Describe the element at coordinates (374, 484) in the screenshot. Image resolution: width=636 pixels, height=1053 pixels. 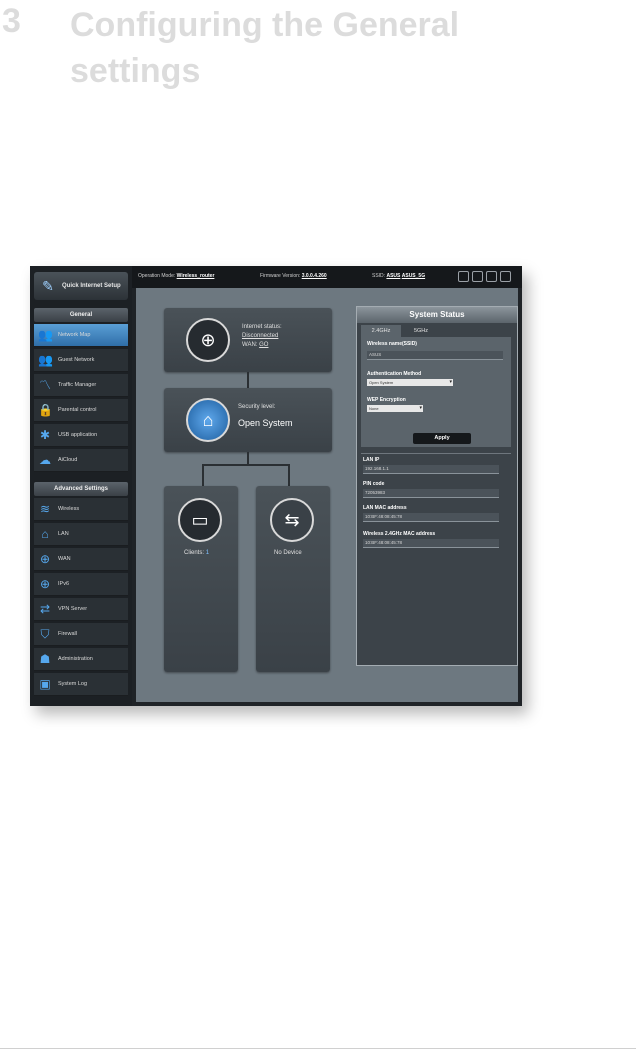
I see `pin-code-label: PIN code` at that location.